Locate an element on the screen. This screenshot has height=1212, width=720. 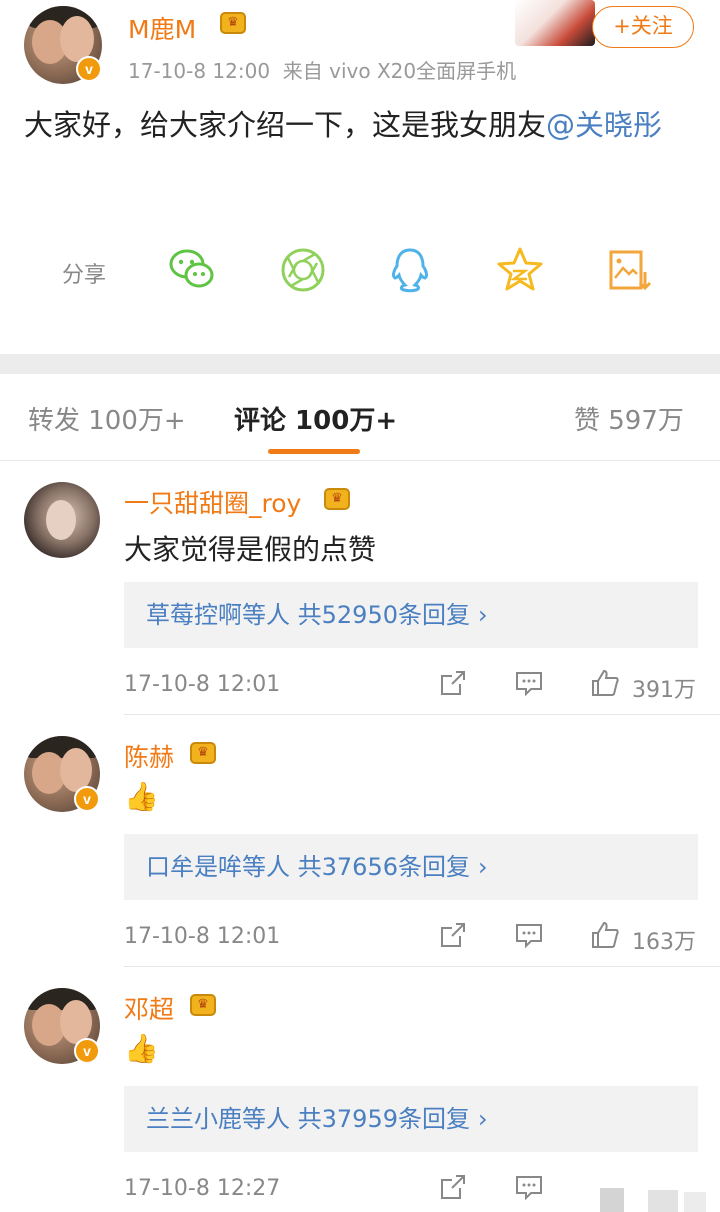
follow-button: +关注 is located at coordinates (643, 27).